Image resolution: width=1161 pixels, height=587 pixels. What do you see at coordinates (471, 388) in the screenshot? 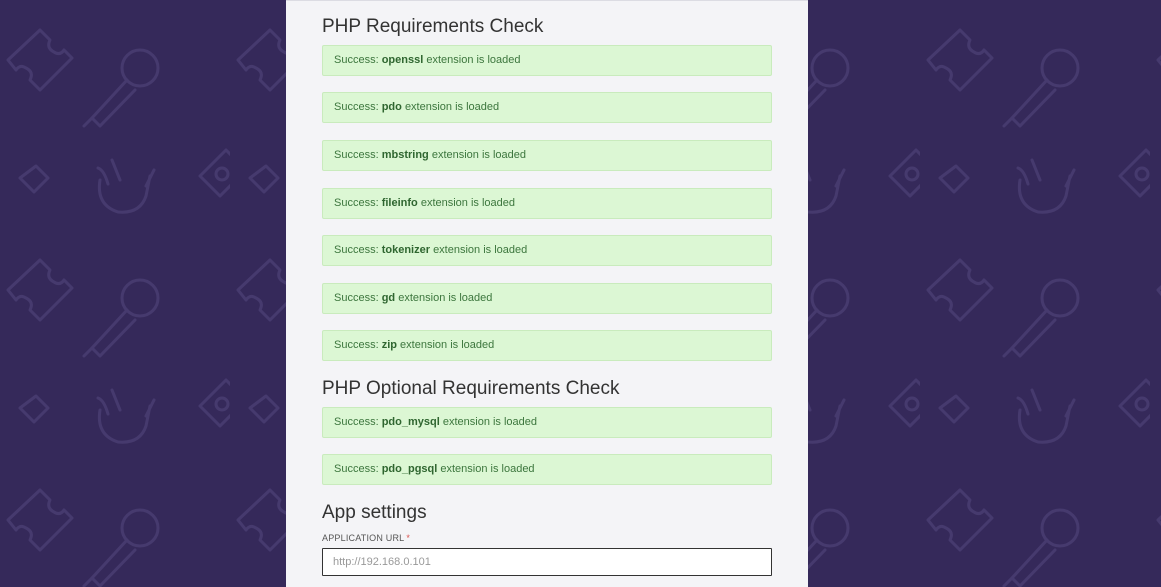
I see `php-optional-requirements-title: PHP Optional Requirements Check` at bounding box center [471, 388].